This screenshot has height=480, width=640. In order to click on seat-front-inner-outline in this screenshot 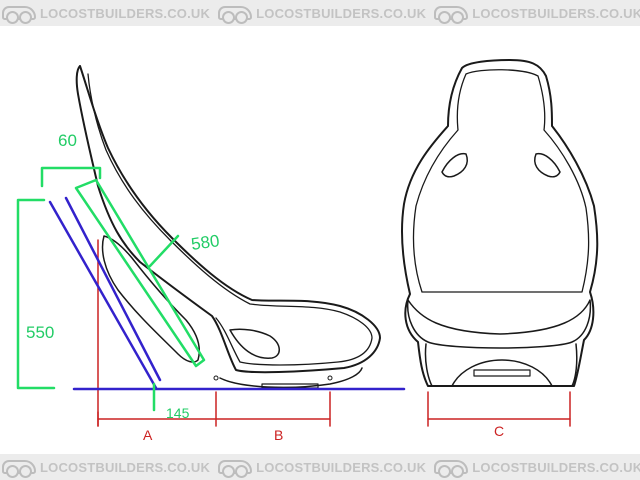, I will do `click(501, 181)`.